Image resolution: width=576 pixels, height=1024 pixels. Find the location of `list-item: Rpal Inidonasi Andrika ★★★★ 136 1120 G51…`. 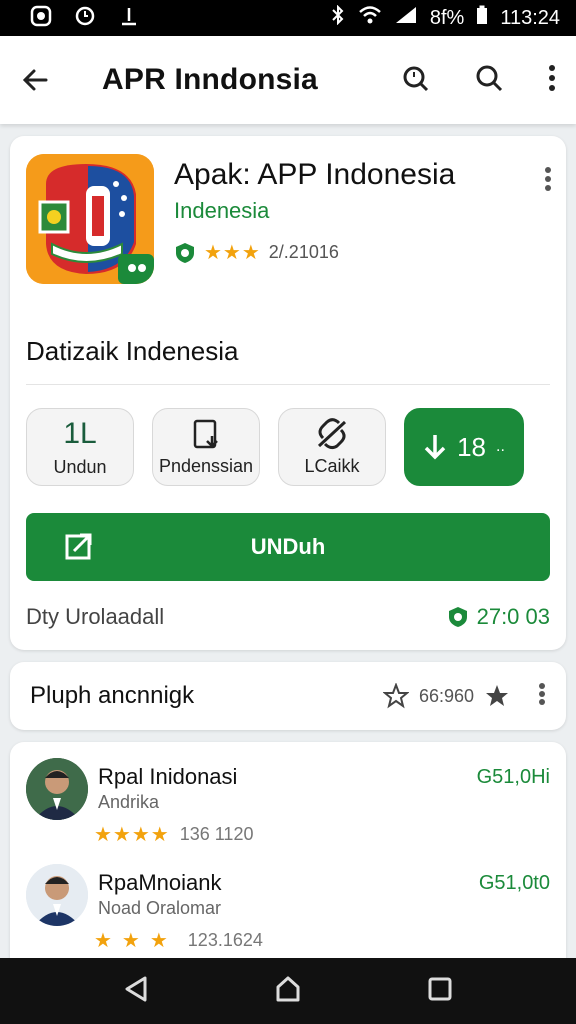

list-item: Rpal Inidonasi Andrika ★★★★ 136 1120 G51… is located at coordinates (288, 806).